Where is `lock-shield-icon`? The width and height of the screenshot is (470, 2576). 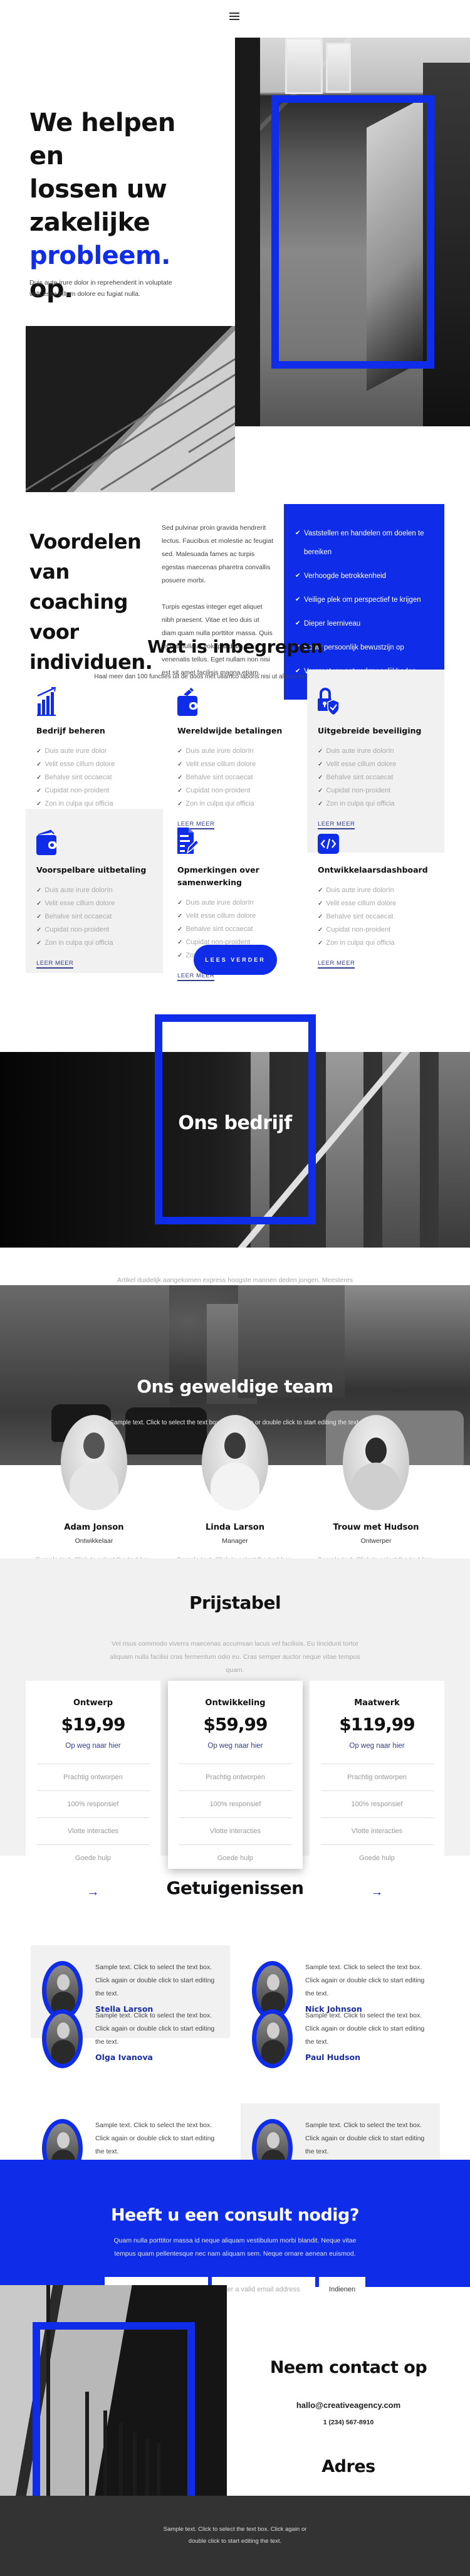 lock-shield-icon is located at coordinates (329, 701).